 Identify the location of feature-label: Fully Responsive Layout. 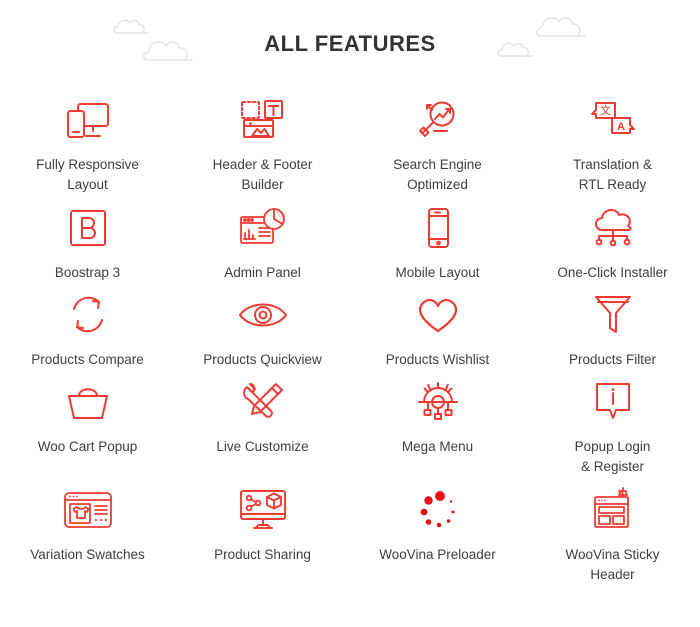
(87, 175).